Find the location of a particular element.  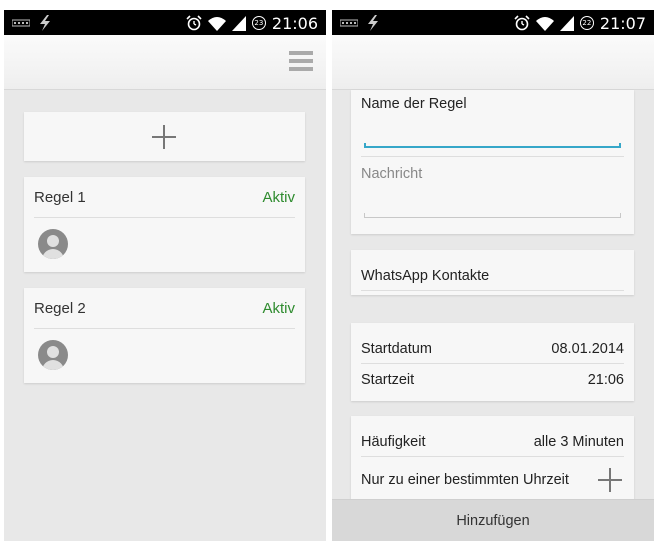

add-rule-button is located at coordinates (164, 136).